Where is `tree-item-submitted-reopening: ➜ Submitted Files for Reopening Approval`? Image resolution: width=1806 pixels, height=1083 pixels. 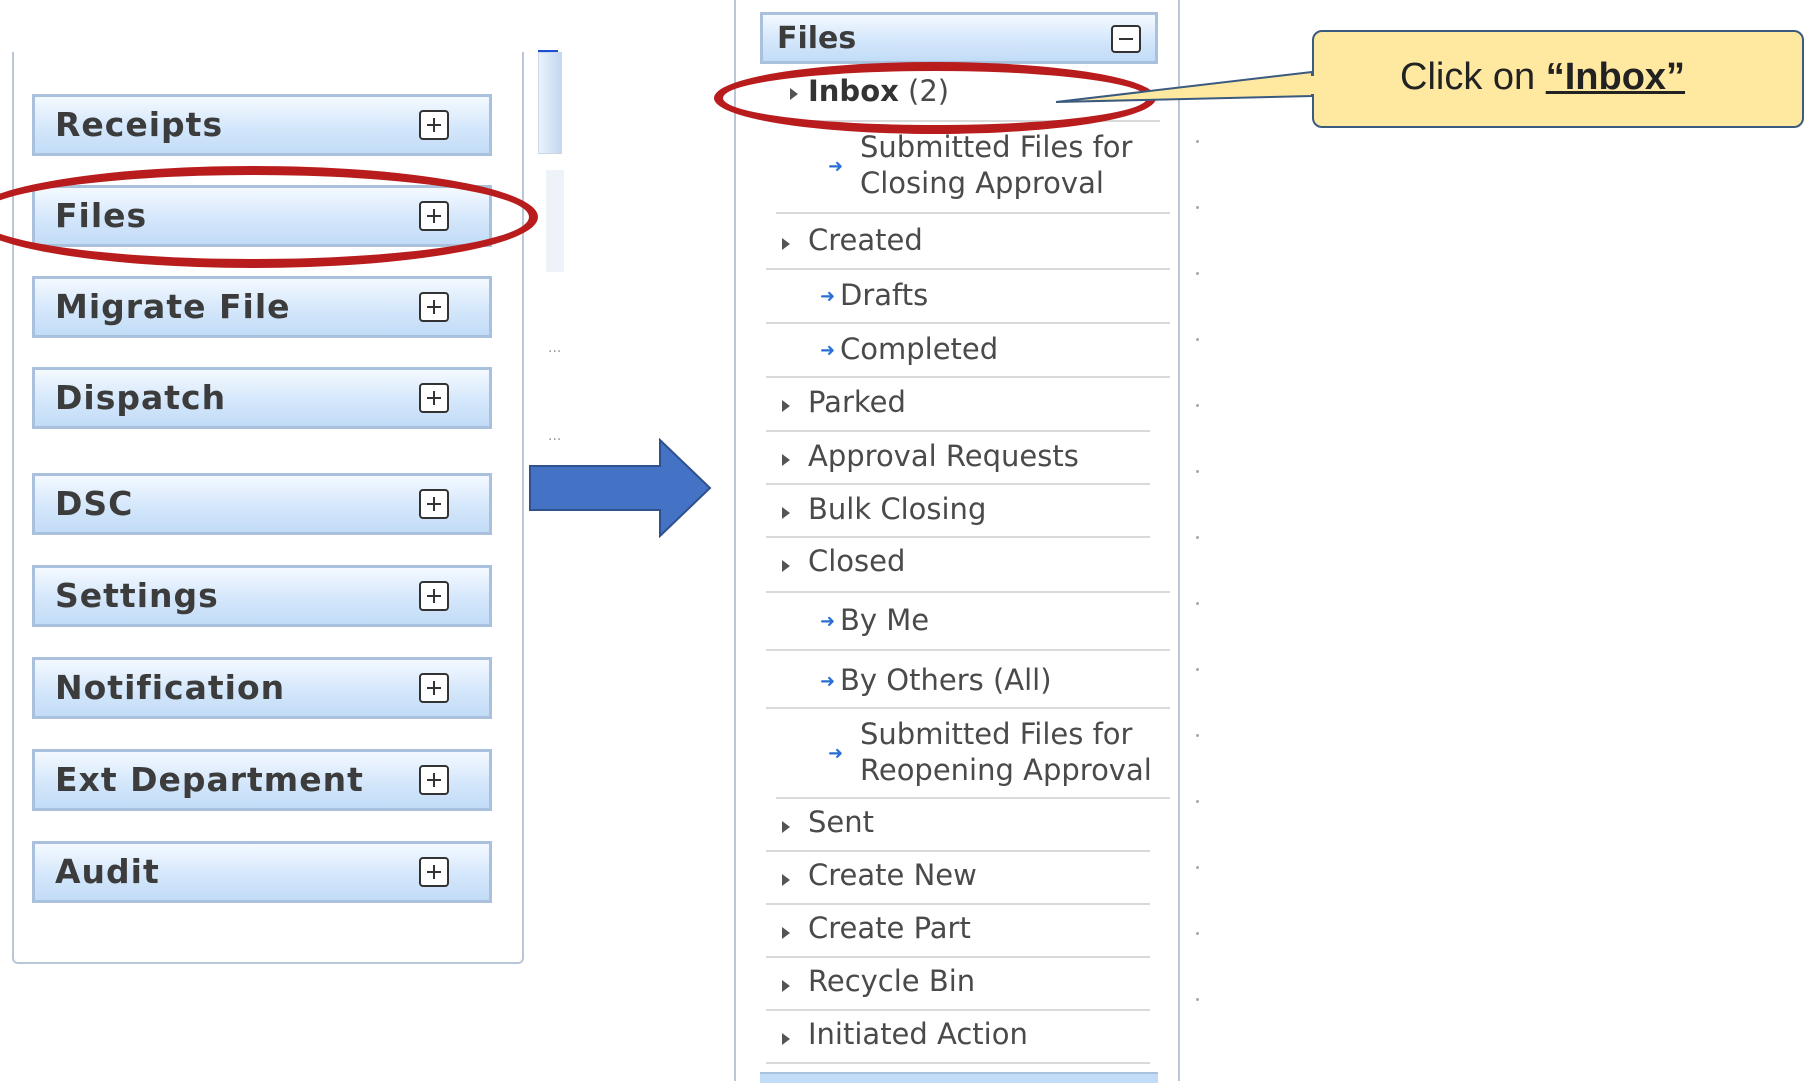
tree-item-submitted-reopening: ➜ Submitted Files for Reopening Approval is located at coordinates (973, 754).